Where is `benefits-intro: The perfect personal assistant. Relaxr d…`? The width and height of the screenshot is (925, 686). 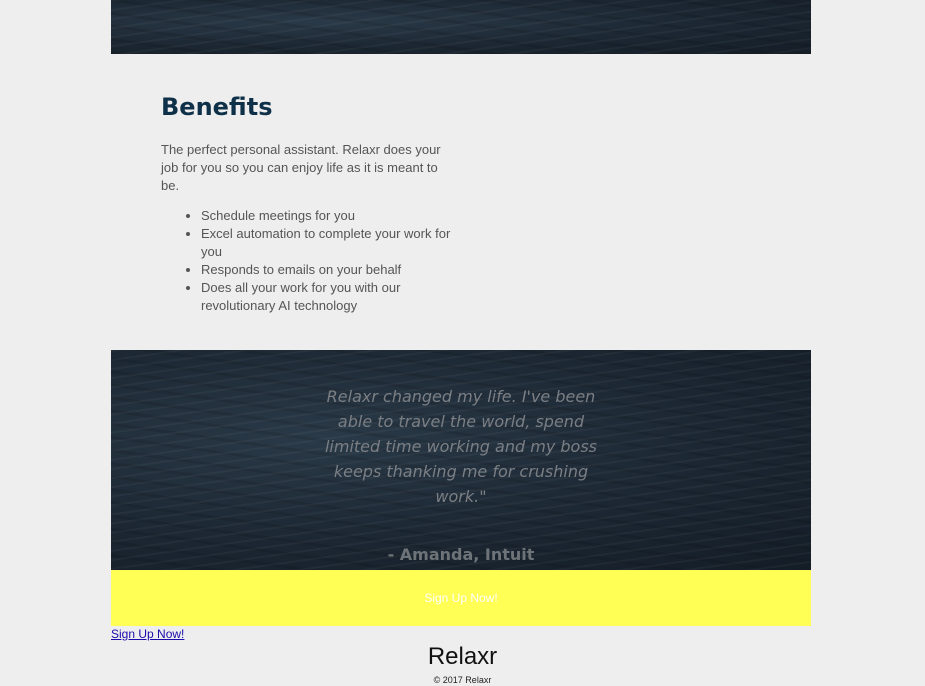
benefits-intro: The perfect personal assistant. Relaxr d… is located at coordinates (301, 167).